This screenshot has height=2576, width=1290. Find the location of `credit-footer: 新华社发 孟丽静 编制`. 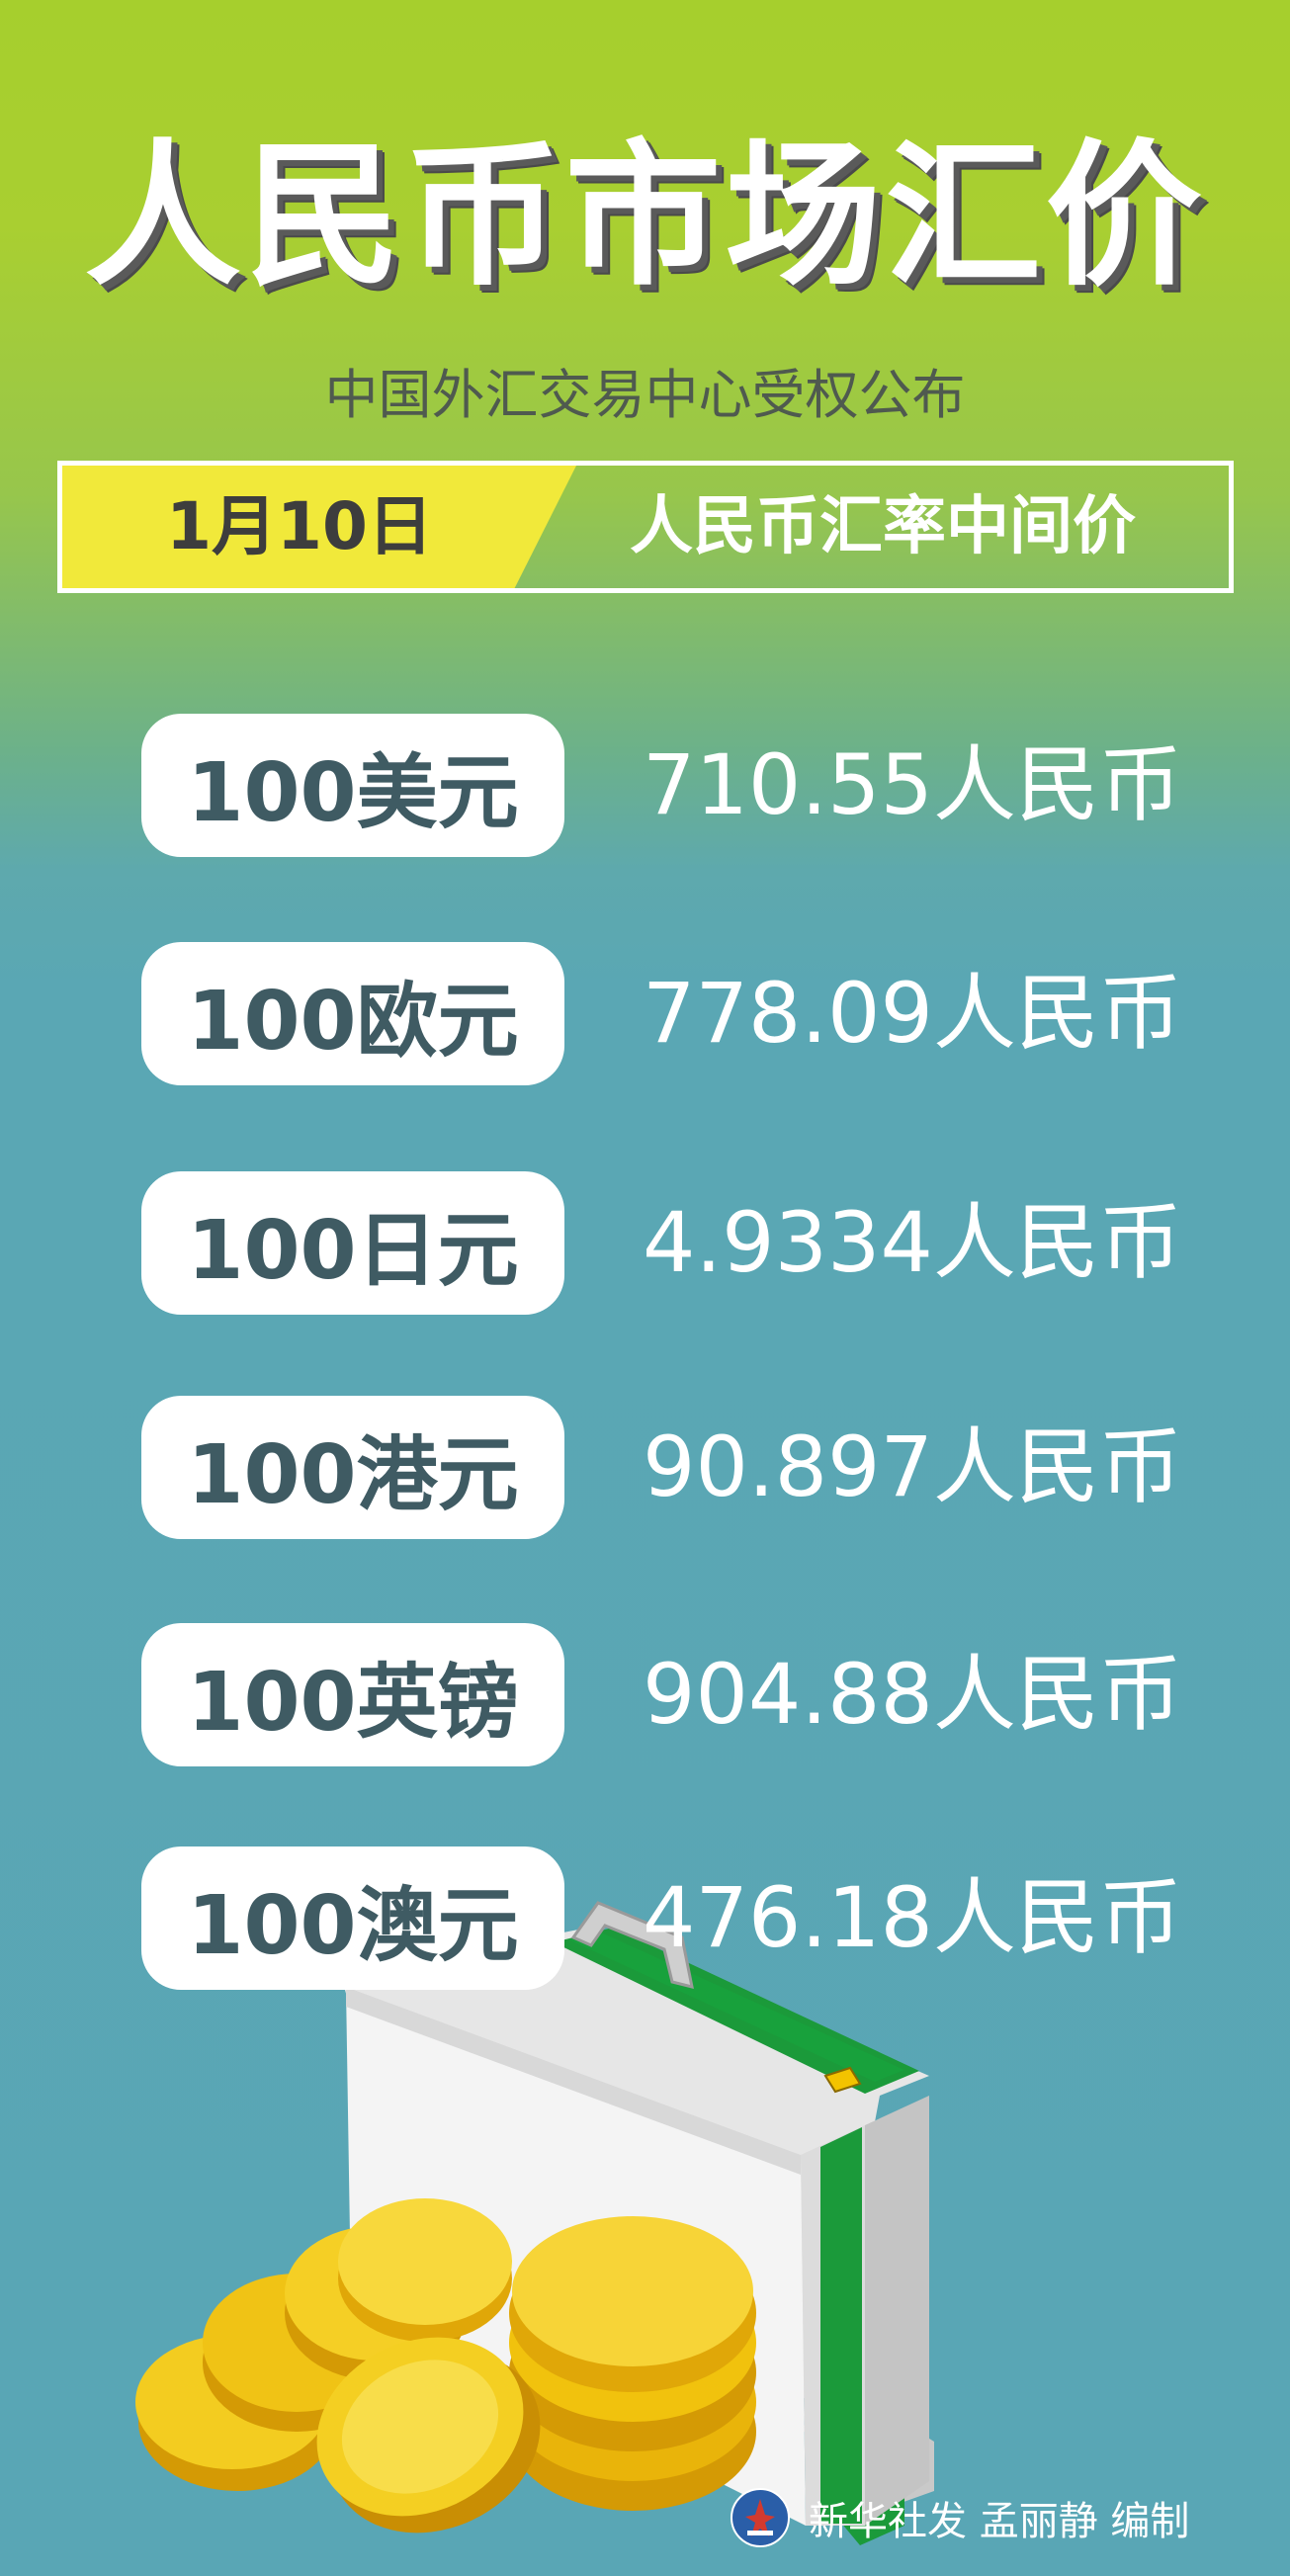

credit-footer: 新华社发 孟丽静 编制 is located at coordinates (959, 2517).